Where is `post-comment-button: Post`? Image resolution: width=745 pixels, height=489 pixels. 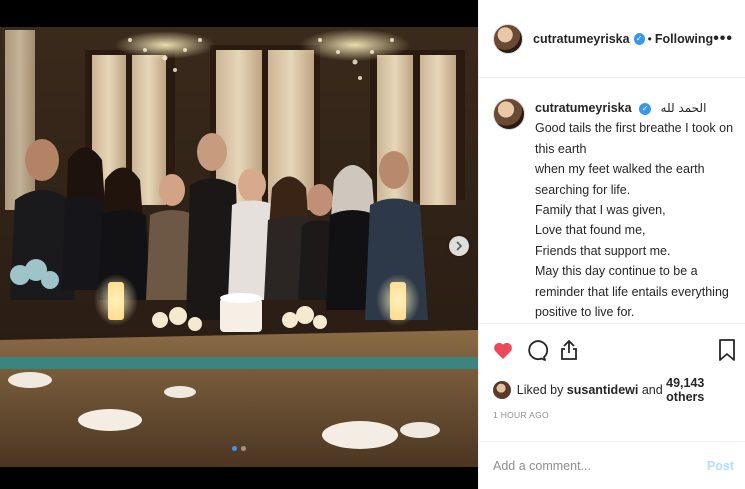
post-comment-button: Post is located at coordinates (720, 466).